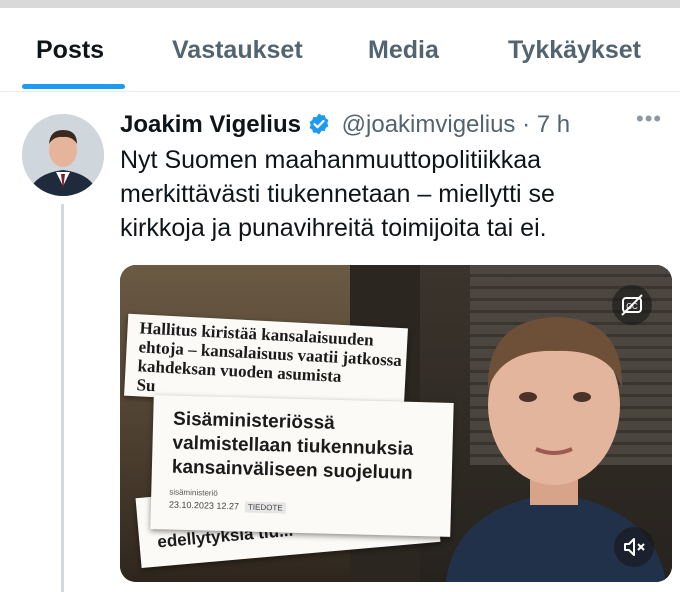 The width and height of the screenshot is (680, 592). What do you see at coordinates (340, 50) in the screenshot?
I see `profile-tabs: Posts Vastaukset Media Tykkäykset` at bounding box center [340, 50].